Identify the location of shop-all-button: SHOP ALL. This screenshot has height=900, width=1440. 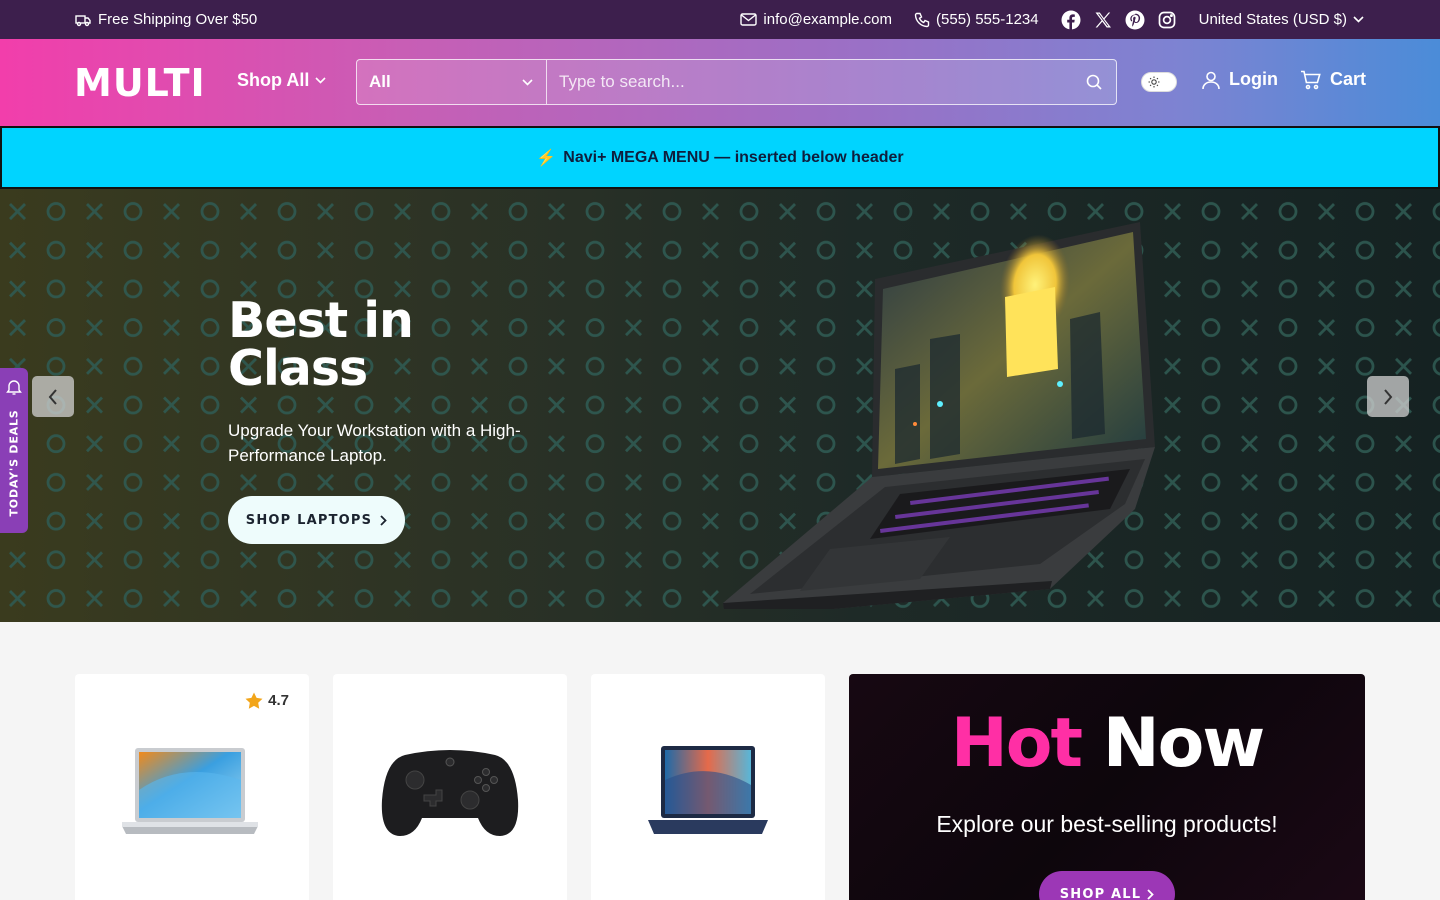
(1107, 885).